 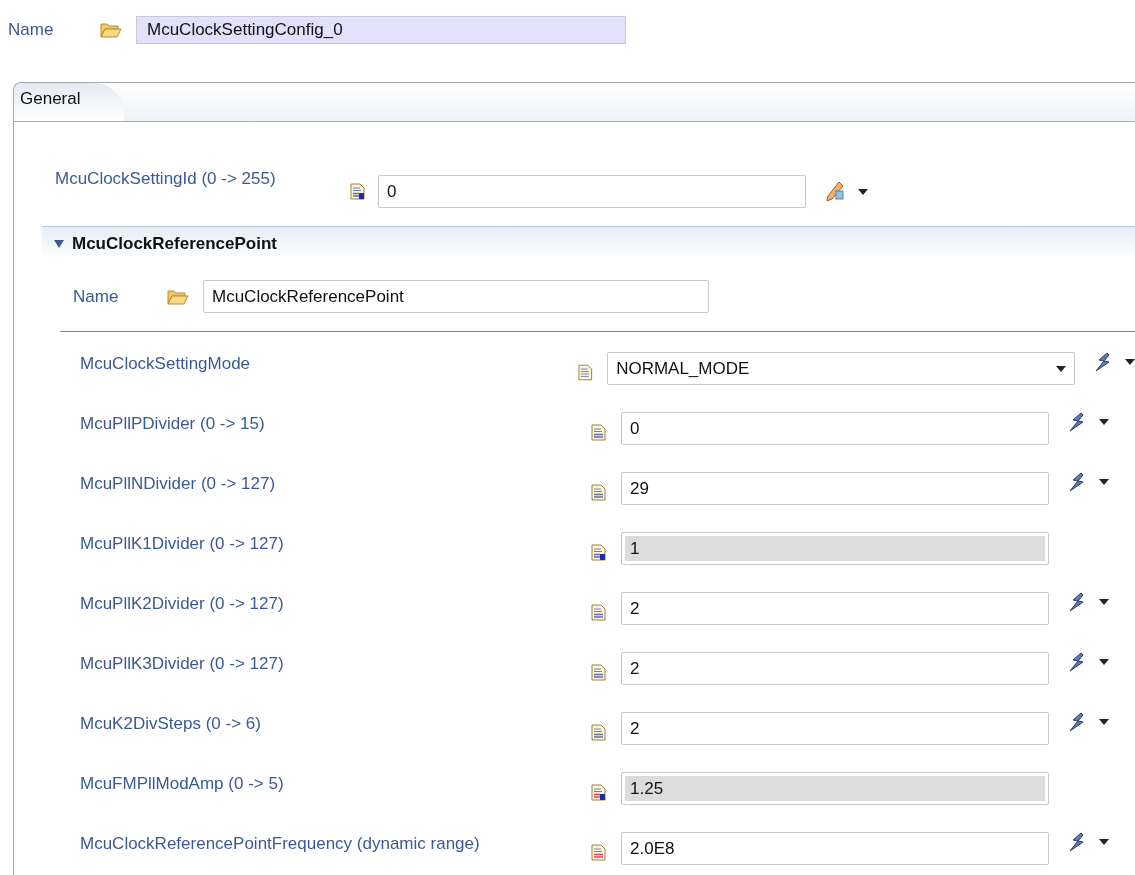 I want to click on field-label: McuClockReferencePointFrequency (dynamic range), so click(x=280, y=843).